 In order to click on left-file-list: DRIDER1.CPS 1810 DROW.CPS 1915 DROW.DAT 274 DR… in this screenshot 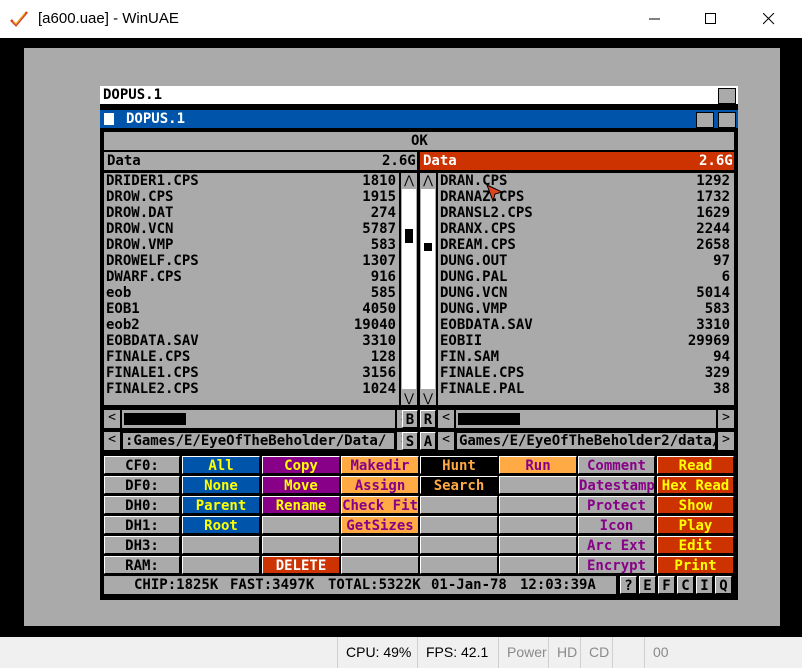, I will do `click(251, 289)`.